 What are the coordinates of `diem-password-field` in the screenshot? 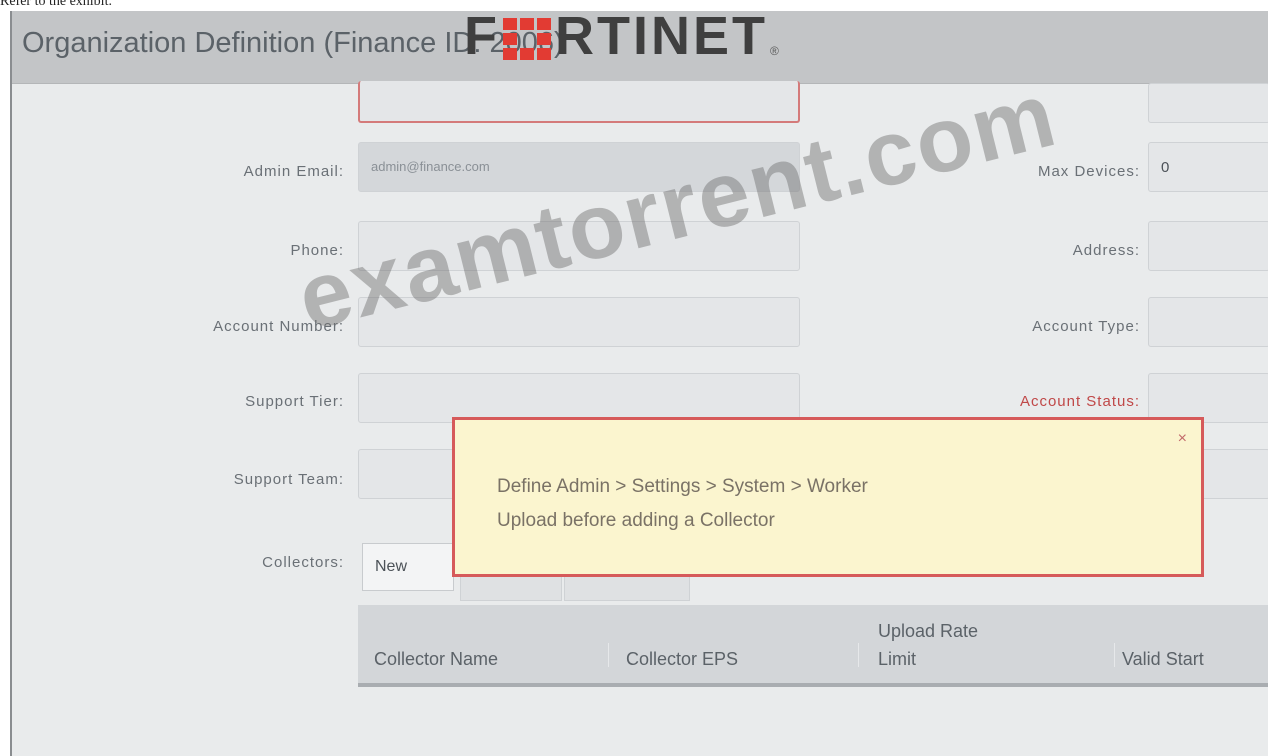 It's located at (579, 102).